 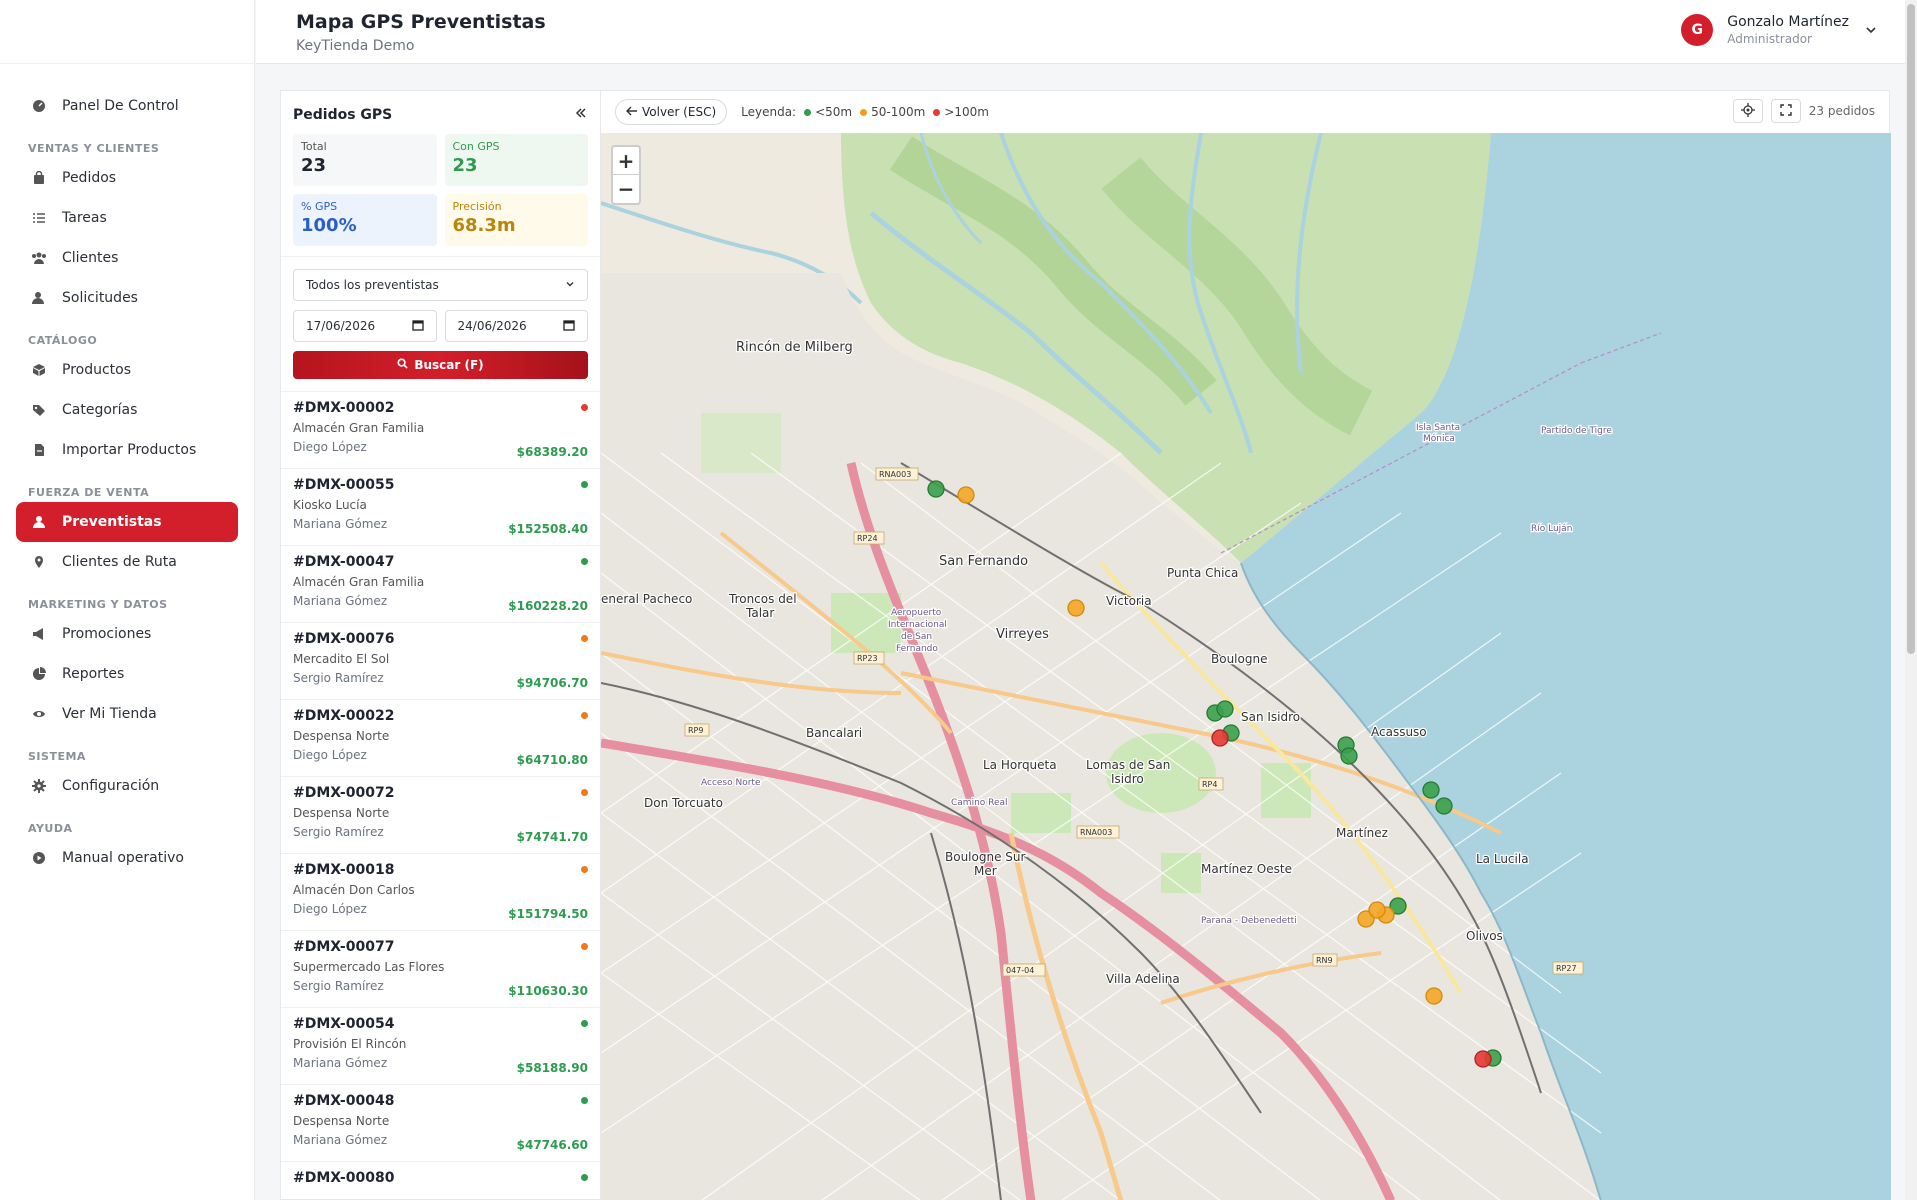 What do you see at coordinates (365, 326) in the screenshot?
I see `date-from-input: 17/06/2026` at bounding box center [365, 326].